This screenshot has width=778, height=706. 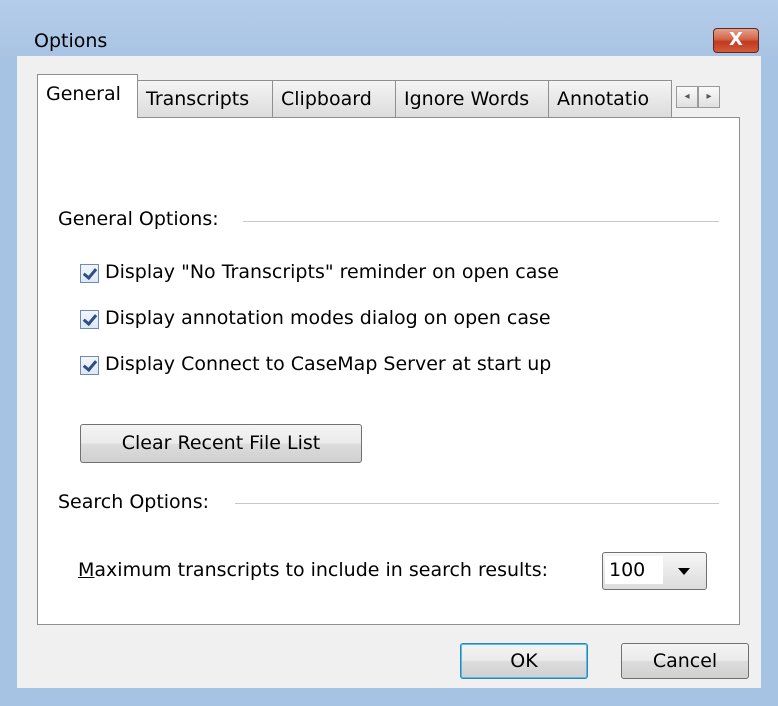 What do you see at coordinates (477, 503) in the screenshot?
I see `search-options-divider` at bounding box center [477, 503].